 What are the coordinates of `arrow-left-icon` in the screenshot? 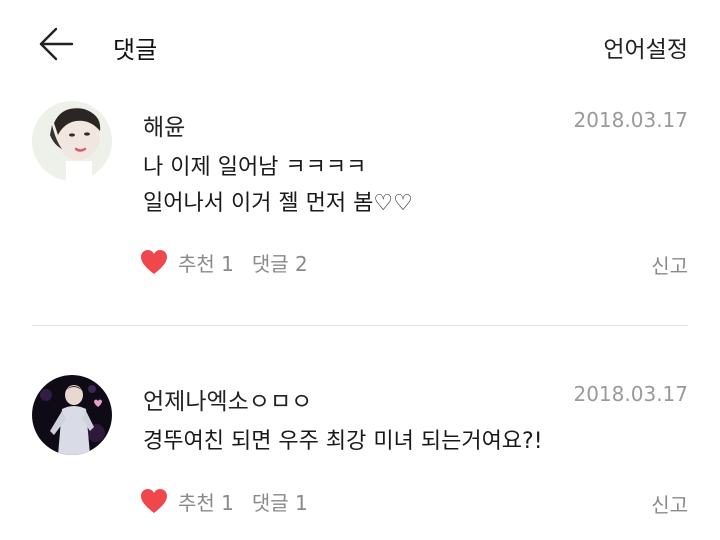 It's located at (56, 44).